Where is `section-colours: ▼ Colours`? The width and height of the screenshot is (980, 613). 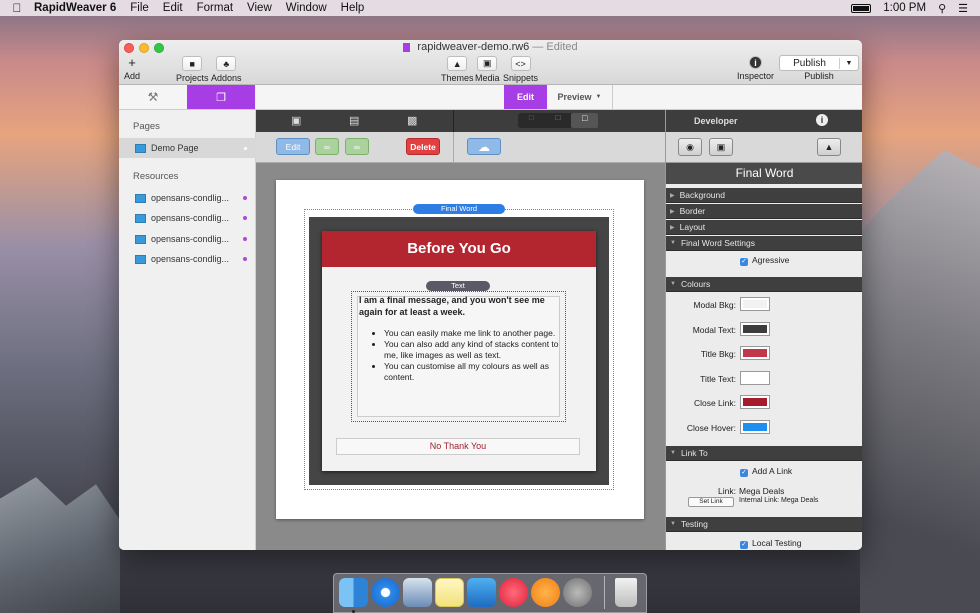 section-colours: ▼ Colours is located at coordinates (764, 284).